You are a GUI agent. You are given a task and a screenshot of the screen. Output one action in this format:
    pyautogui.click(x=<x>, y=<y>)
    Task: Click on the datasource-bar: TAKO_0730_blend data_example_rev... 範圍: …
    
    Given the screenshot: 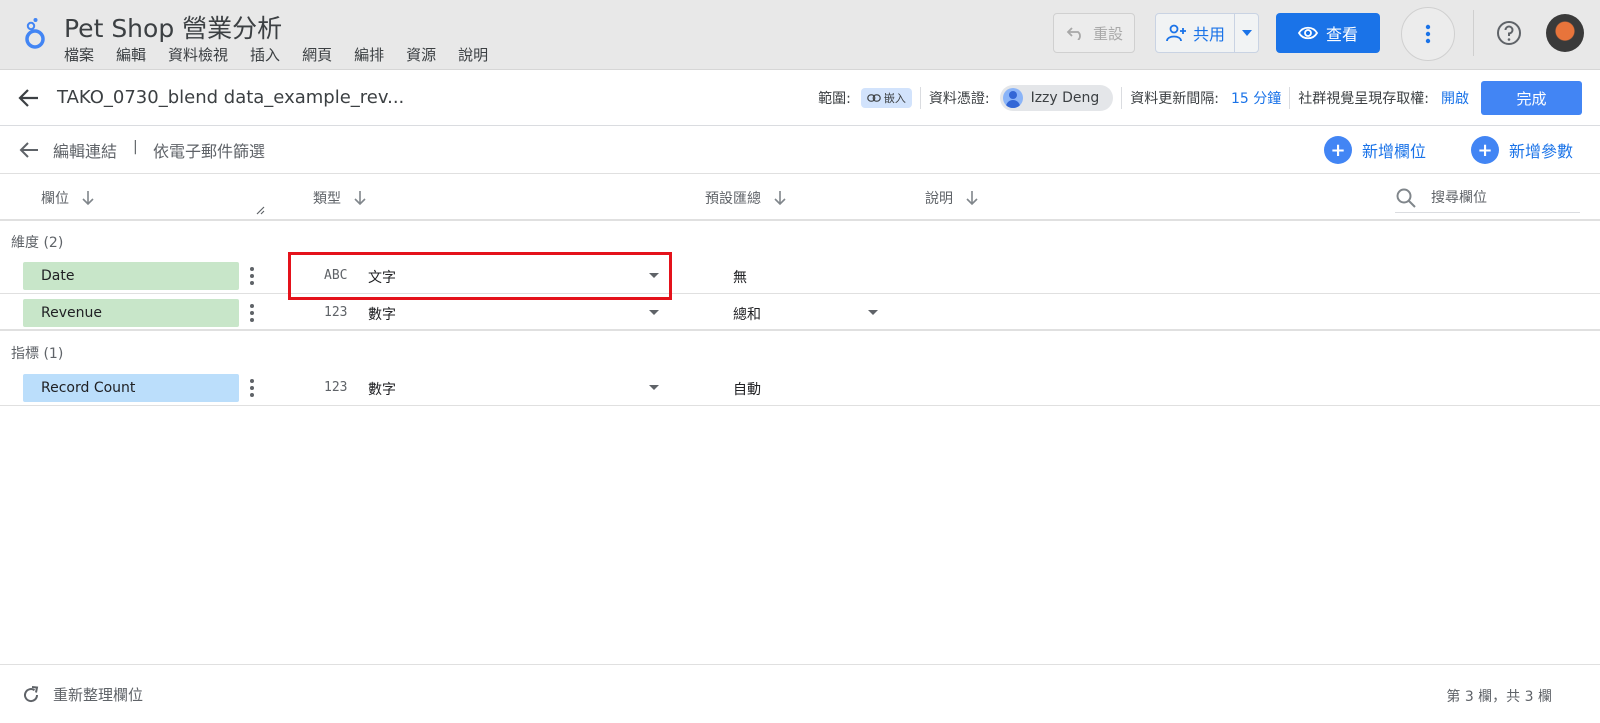 What is the action you would take?
    pyautogui.click(x=800, y=98)
    